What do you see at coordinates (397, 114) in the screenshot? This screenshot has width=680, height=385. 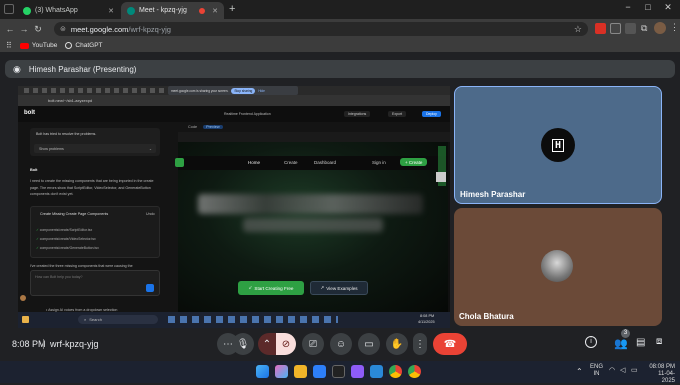 I see `export-button: Export` at bounding box center [397, 114].